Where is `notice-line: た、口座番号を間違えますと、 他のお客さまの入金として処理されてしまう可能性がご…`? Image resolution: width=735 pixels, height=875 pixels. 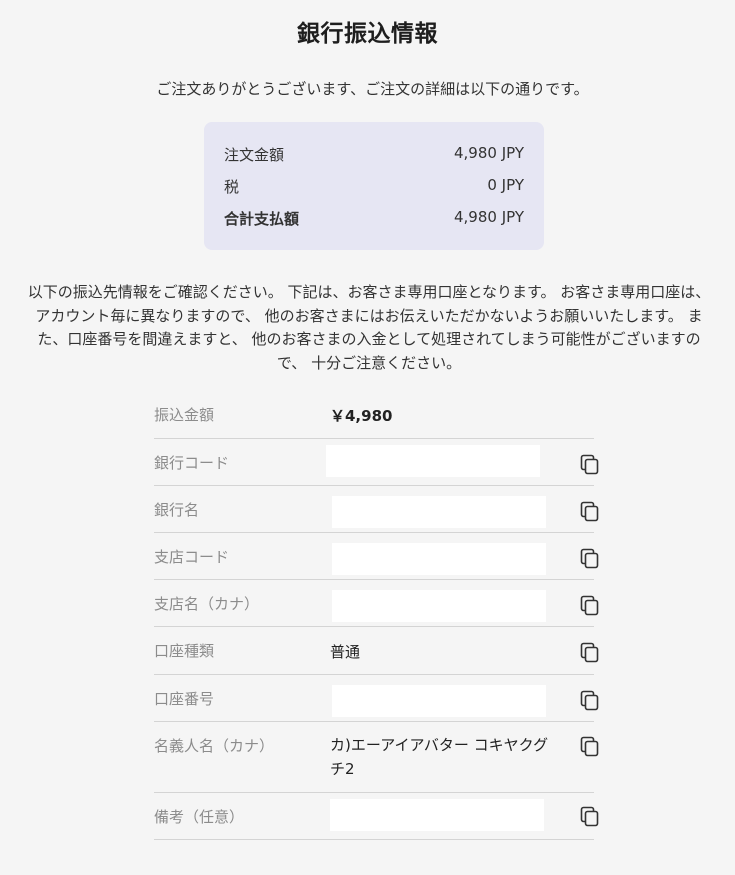 notice-line: た、口座番号を間違えますと、 他のお客さまの入金として処理されてしまう可能性がご… is located at coordinates (369, 339).